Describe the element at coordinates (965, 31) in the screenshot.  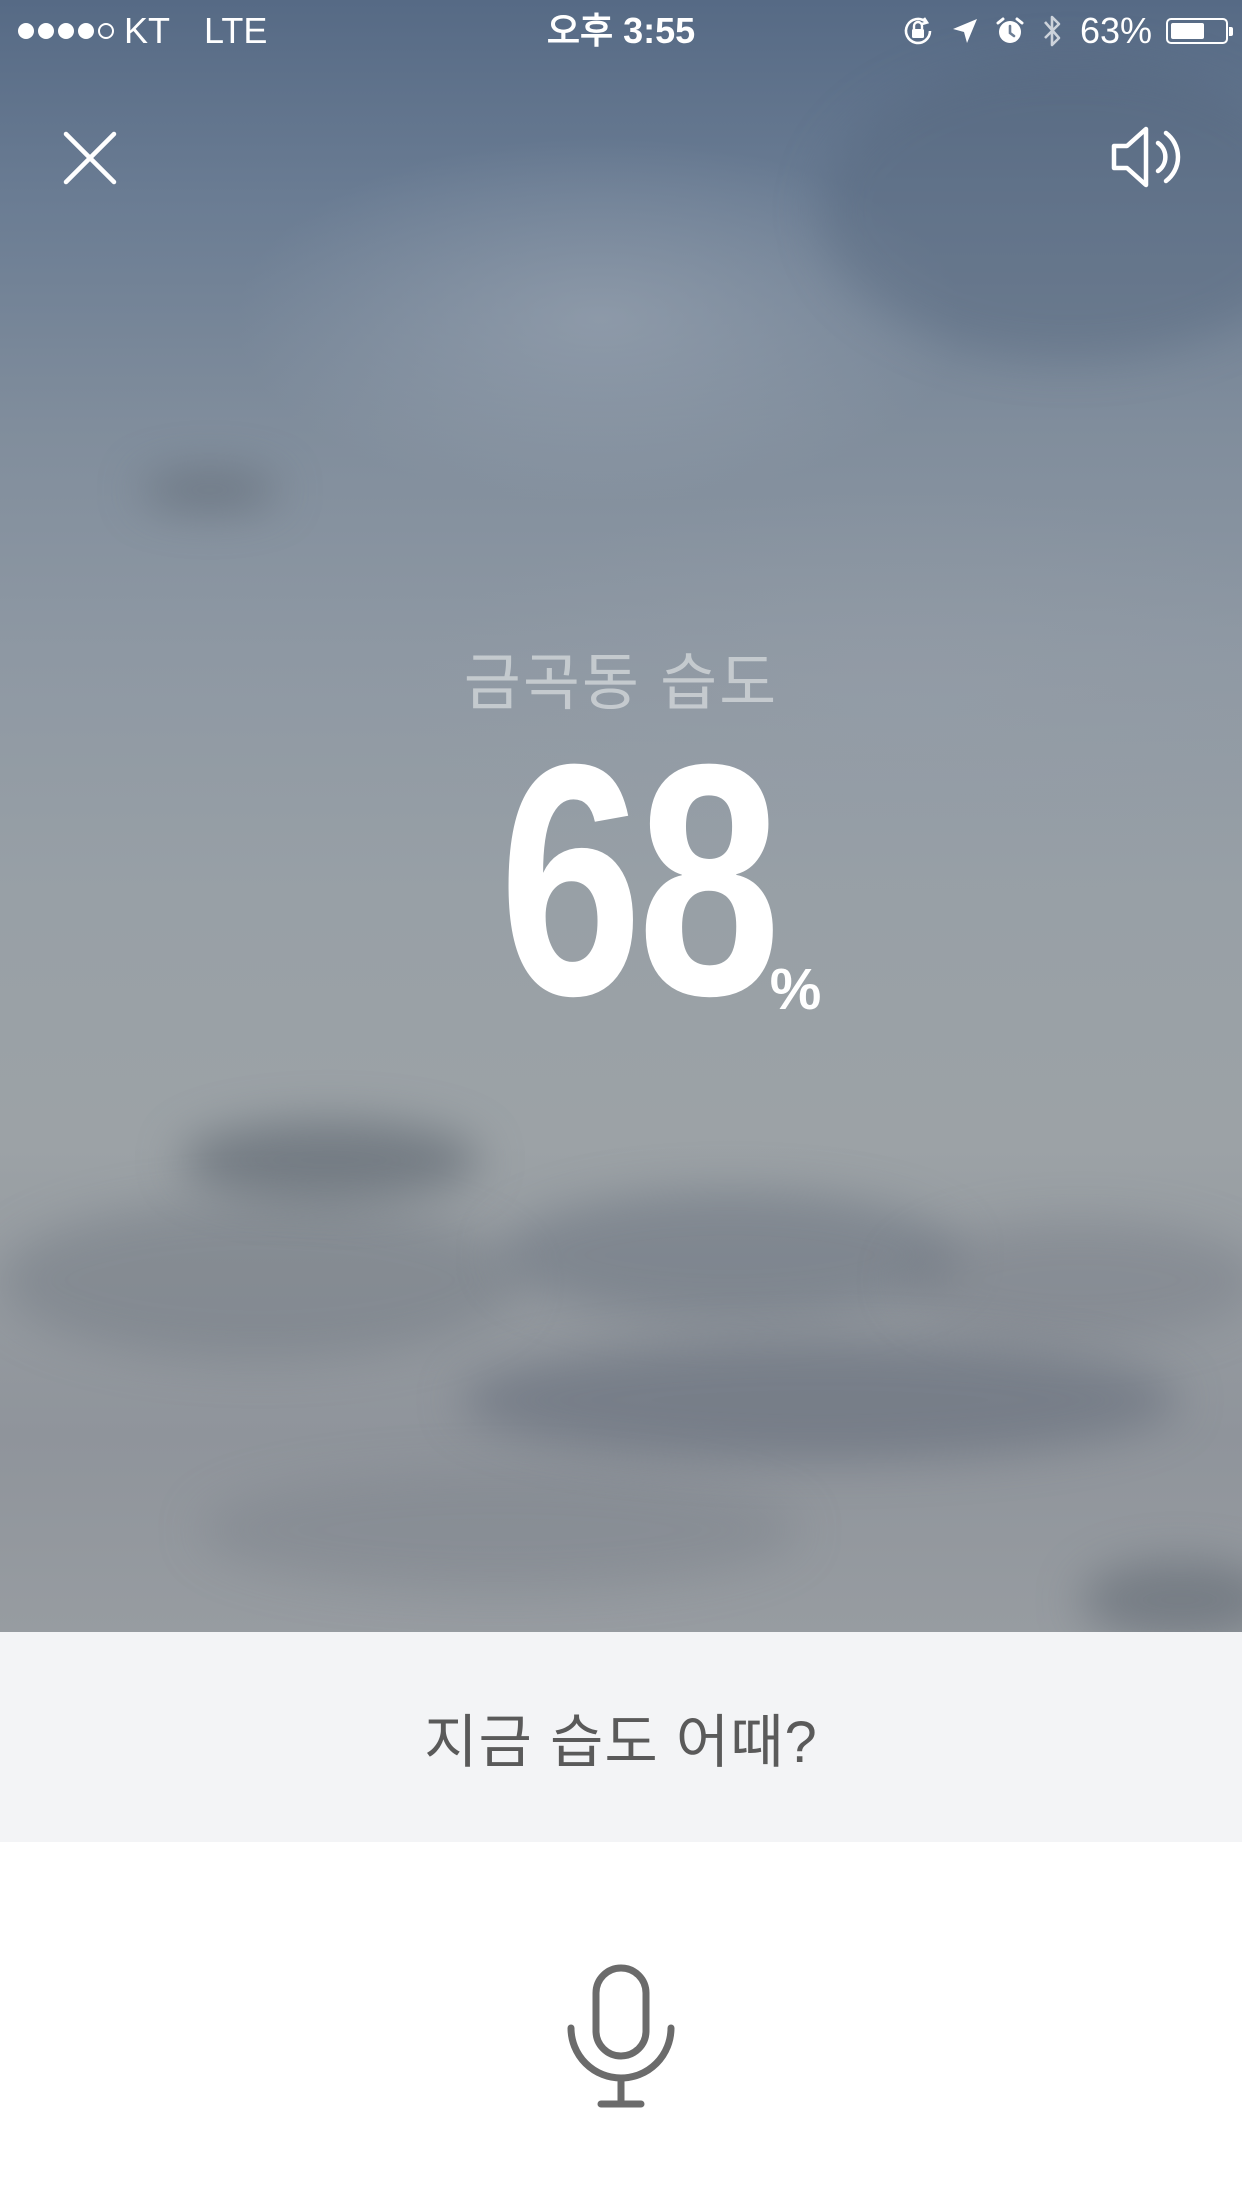
I see `location-arrow-icon` at that location.